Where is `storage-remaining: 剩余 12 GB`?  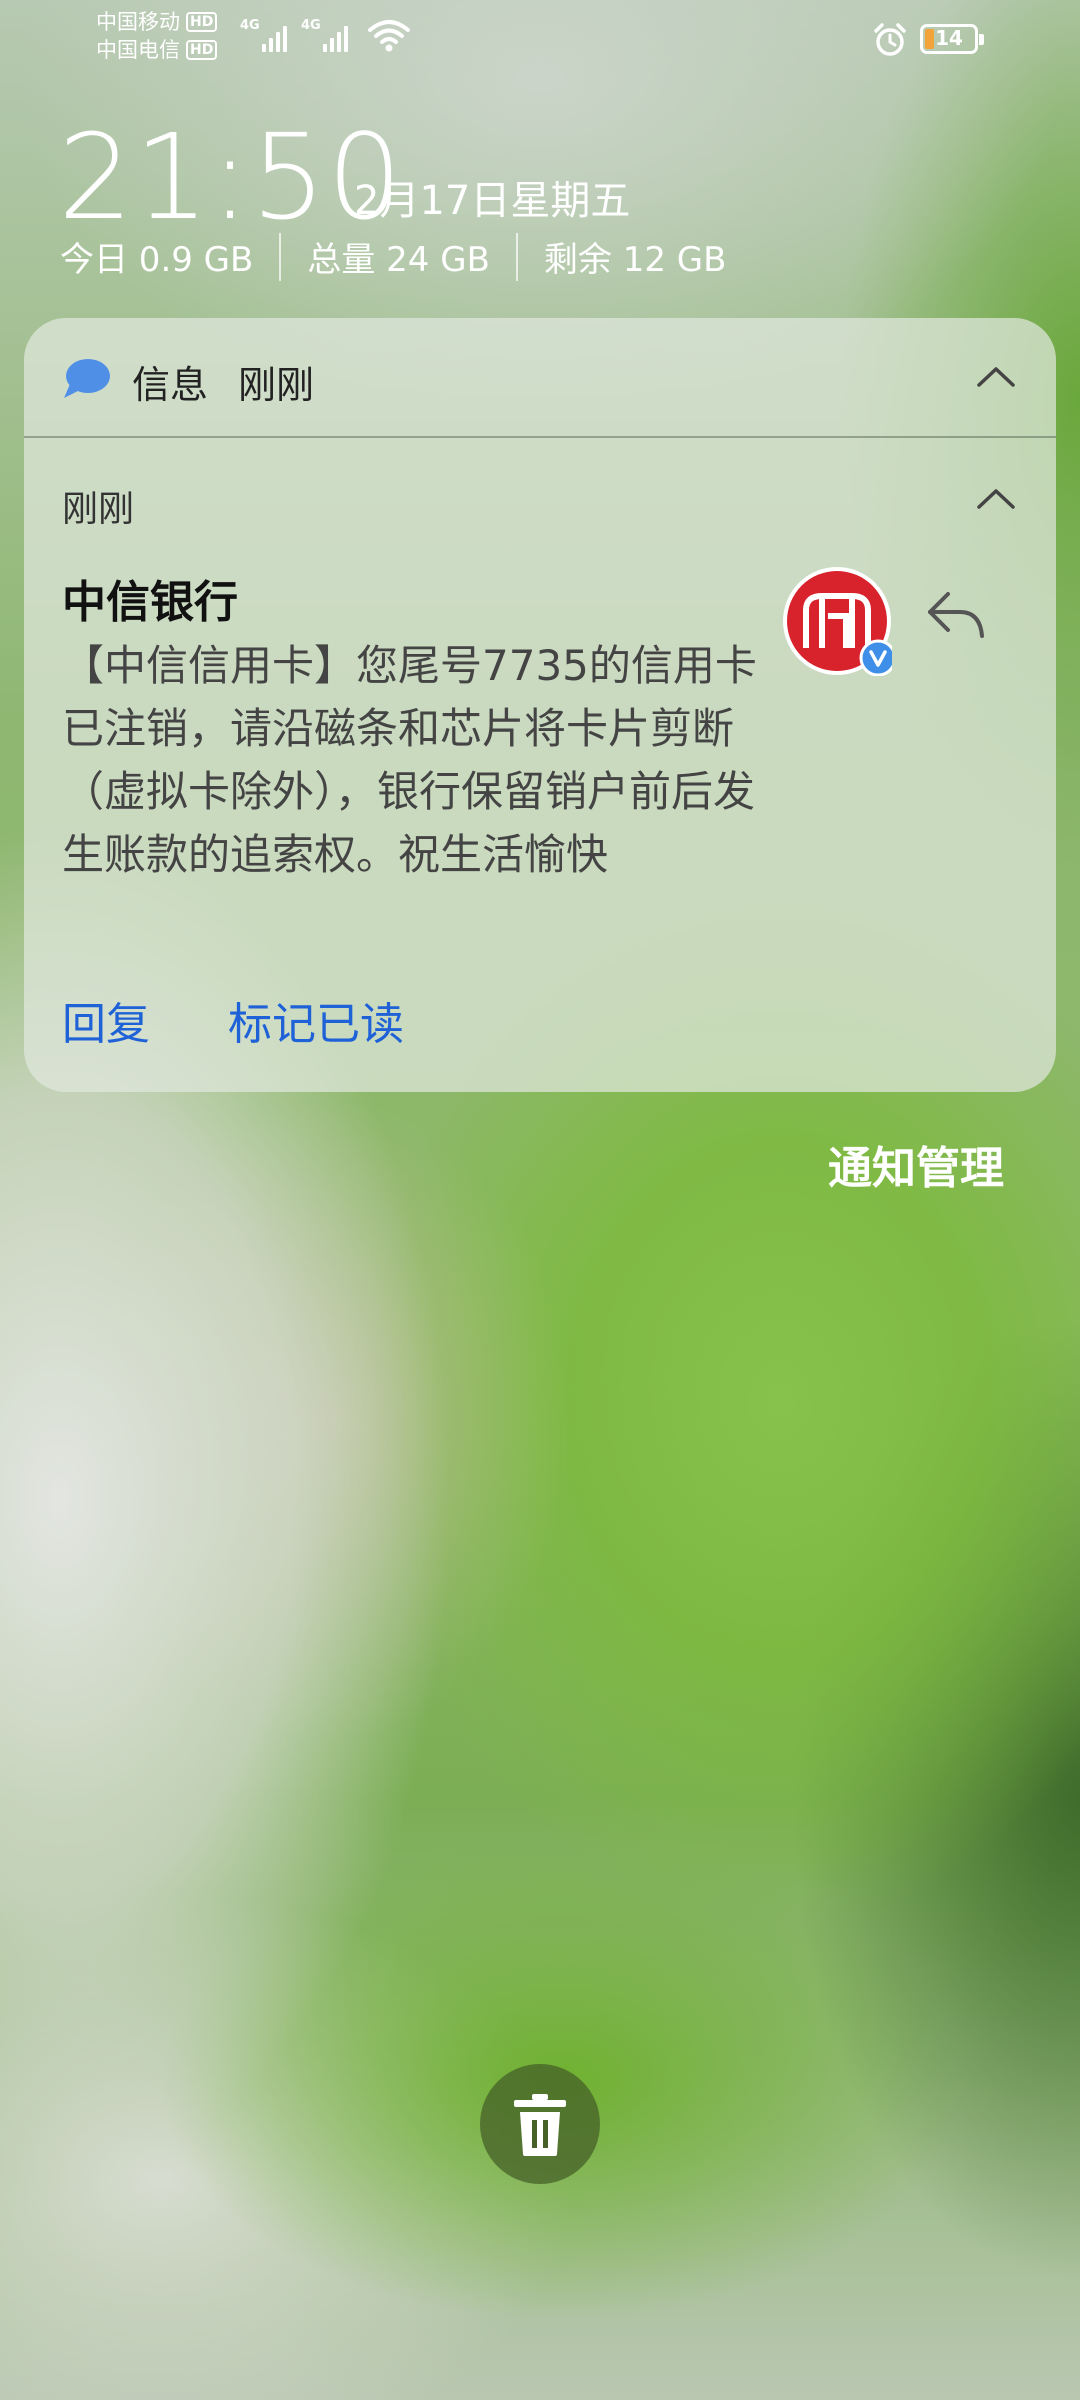
storage-remaining: 剩余 12 GB is located at coordinates (635, 260).